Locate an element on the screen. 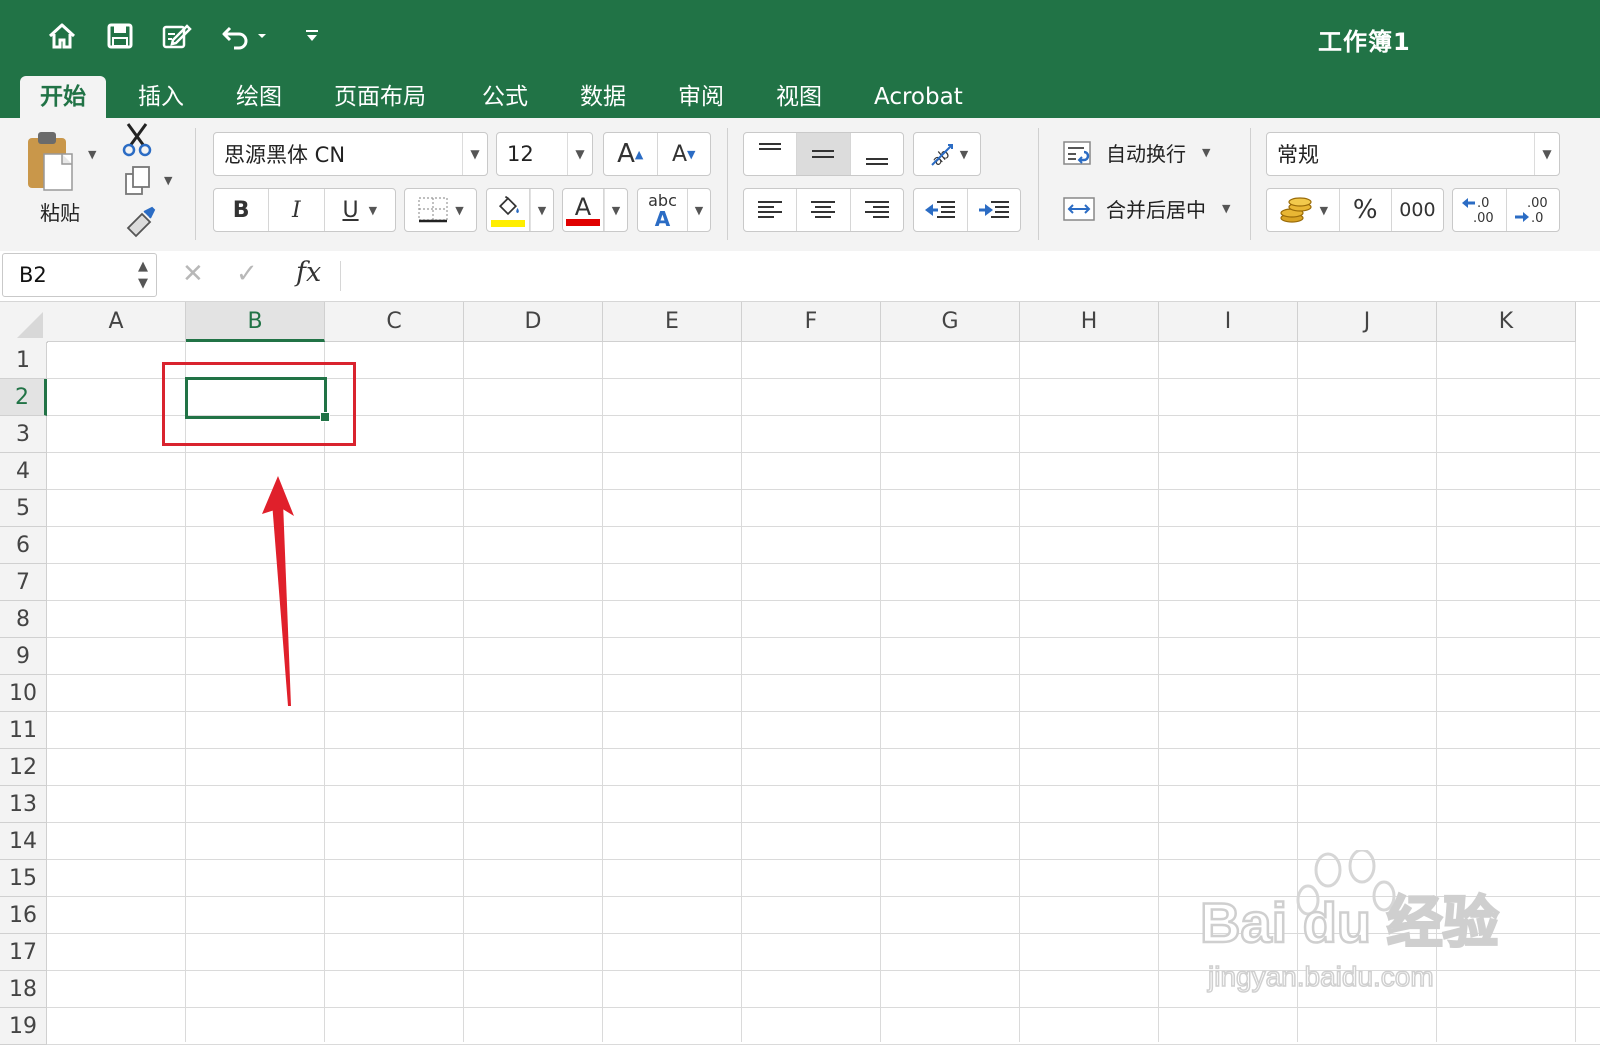 This screenshot has width=1600, height=1045. tab-home: 开始 is located at coordinates (63, 97).